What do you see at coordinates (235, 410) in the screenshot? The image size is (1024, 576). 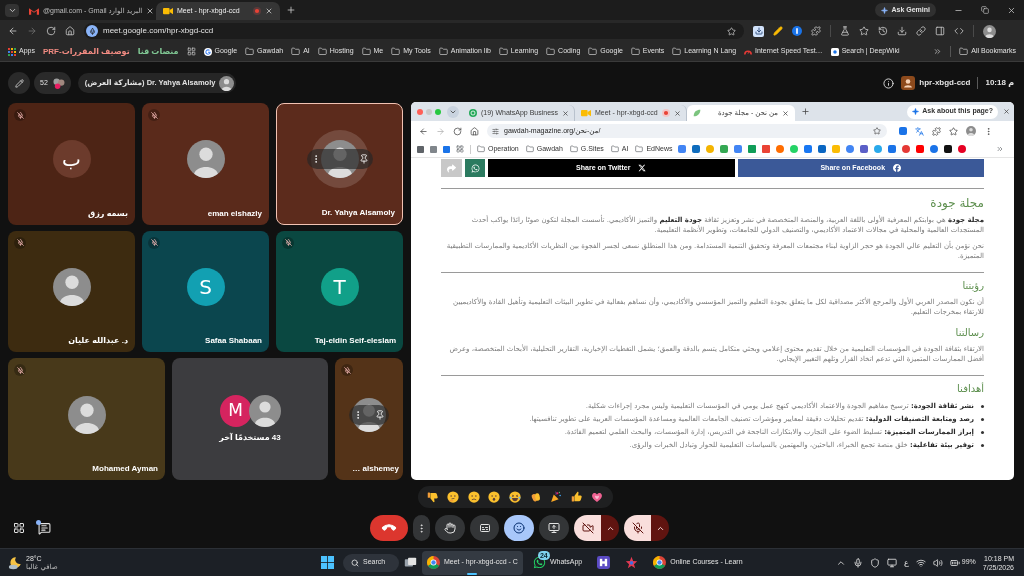 I see `initial-avatar: M` at bounding box center [235, 410].